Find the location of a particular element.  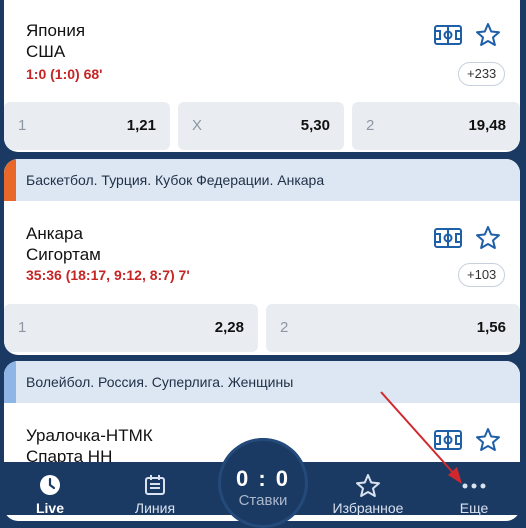

league-title: Волейбол. Россия. Суперлига. Женщины is located at coordinates (160, 382).